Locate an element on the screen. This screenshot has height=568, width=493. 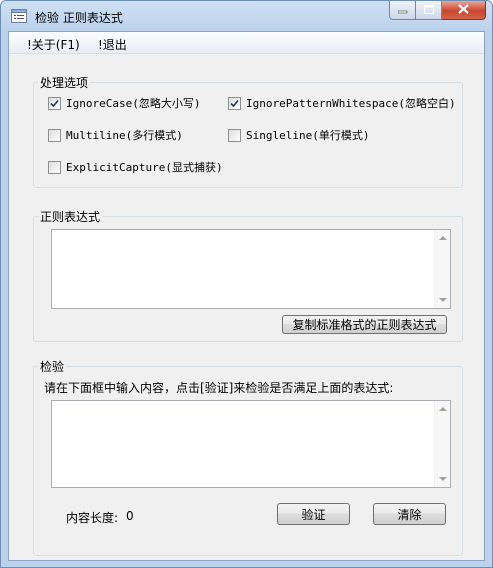
clear-button: 清除 is located at coordinates (409, 514).